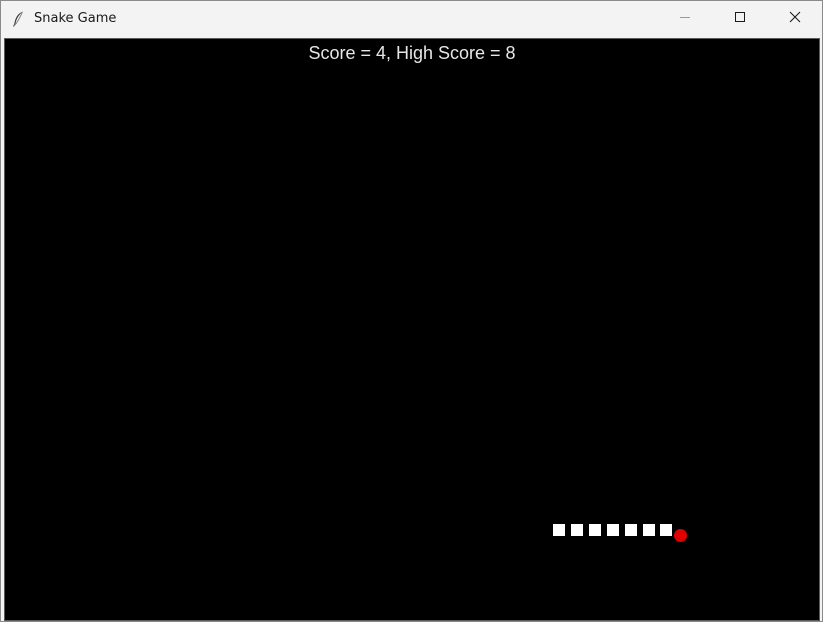 Image resolution: width=823 pixels, height=622 pixels. What do you see at coordinates (680, 535) in the screenshot?
I see `food-apple` at bounding box center [680, 535].